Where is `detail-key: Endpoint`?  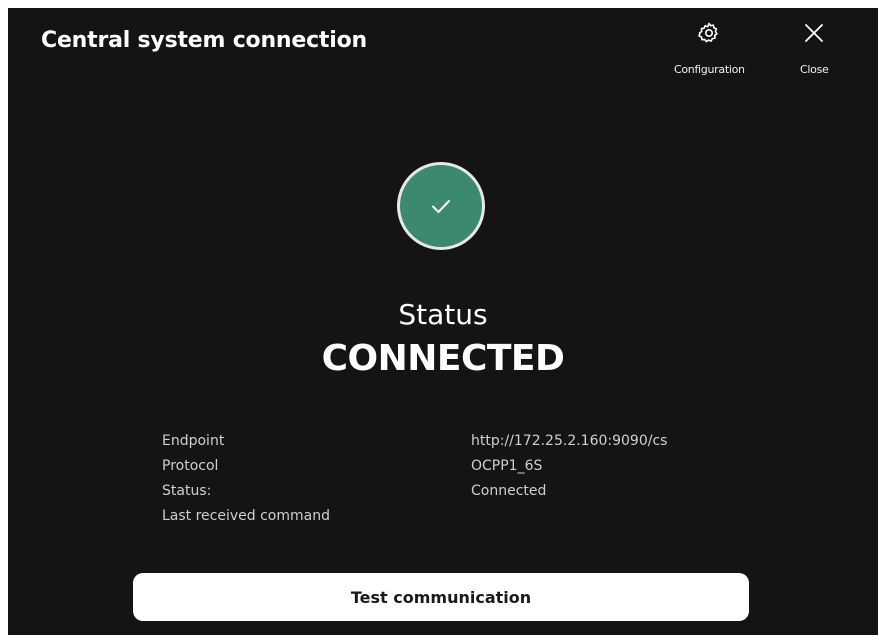
detail-key: Endpoint is located at coordinates (193, 441).